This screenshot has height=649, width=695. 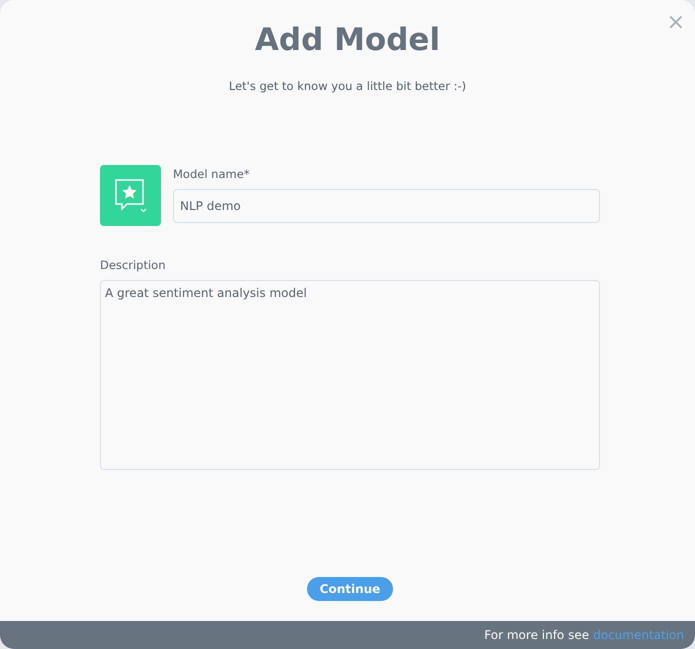 I want to click on continue-button: Continue, so click(x=350, y=589).